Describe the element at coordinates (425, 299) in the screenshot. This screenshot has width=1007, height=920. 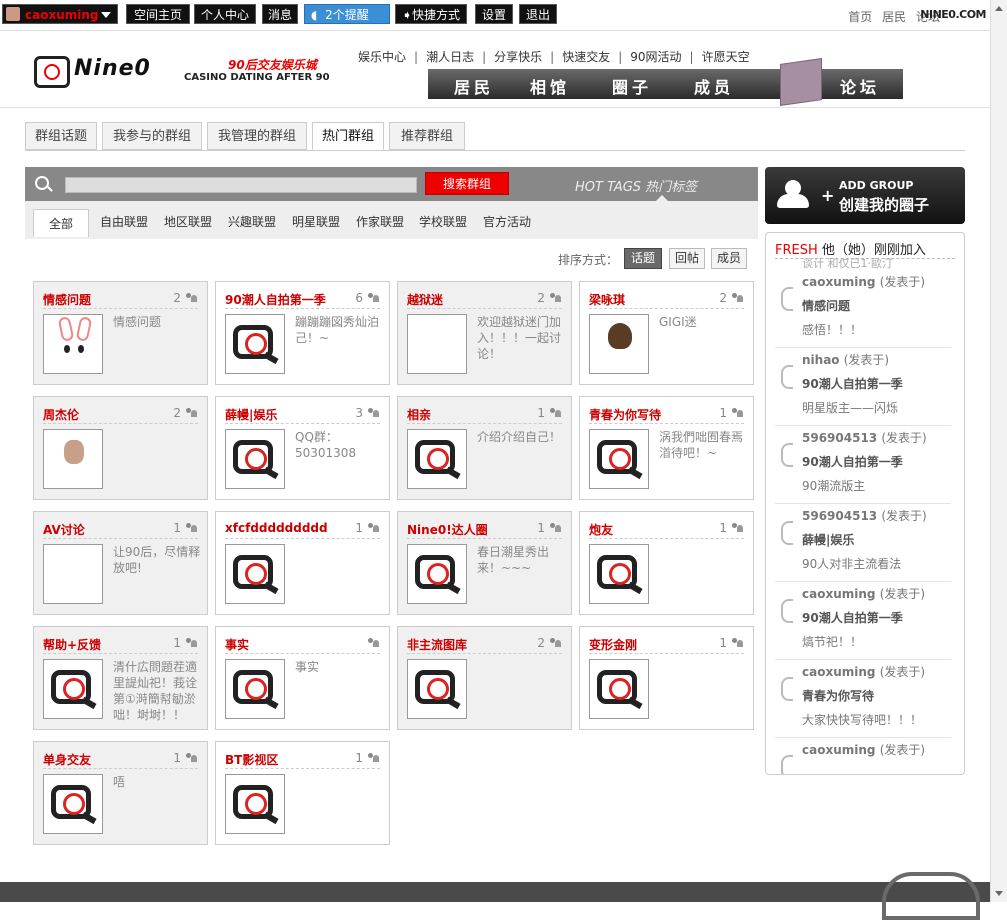
I see `group-name: 越狱迷` at that location.